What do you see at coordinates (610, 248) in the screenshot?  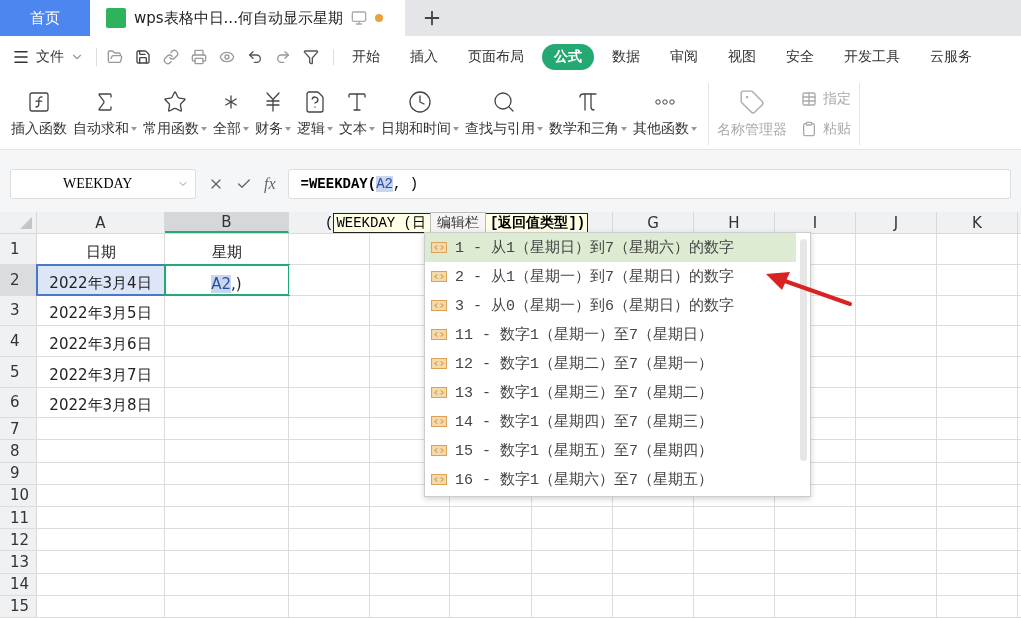 I see `suggestion-item: 1 - 从1（星期日）到7（星期六）的数字` at bounding box center [610, 248].